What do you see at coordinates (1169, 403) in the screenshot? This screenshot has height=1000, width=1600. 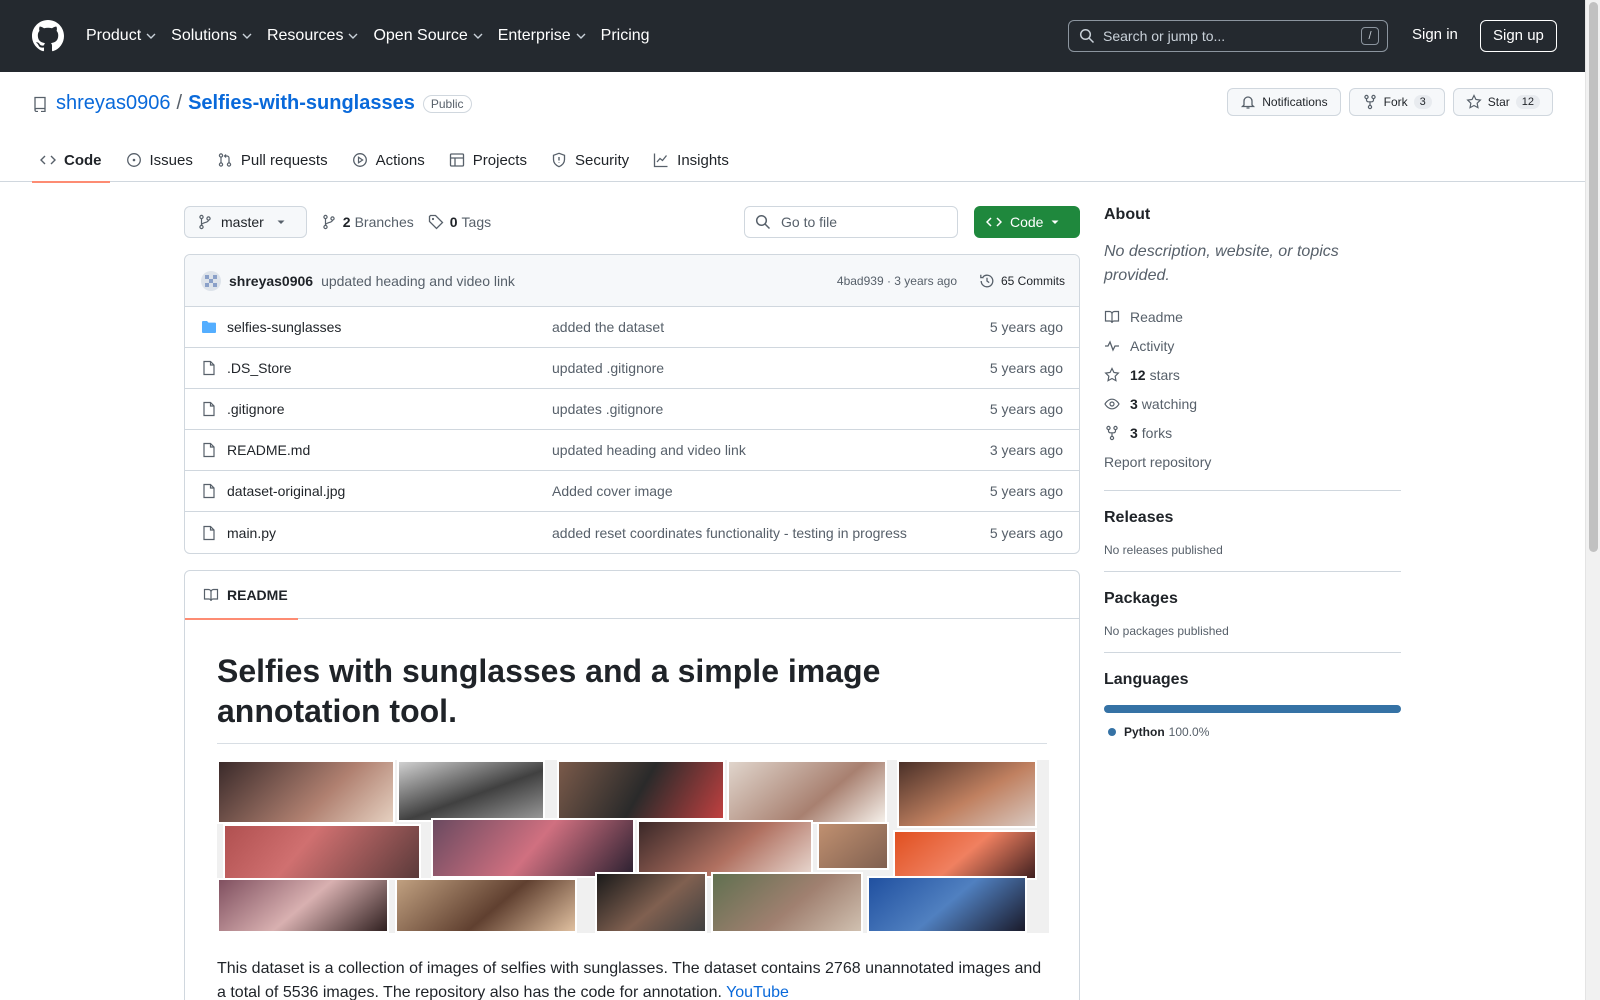 I see `watching-label: watching` at bounding box center [1169, 403].